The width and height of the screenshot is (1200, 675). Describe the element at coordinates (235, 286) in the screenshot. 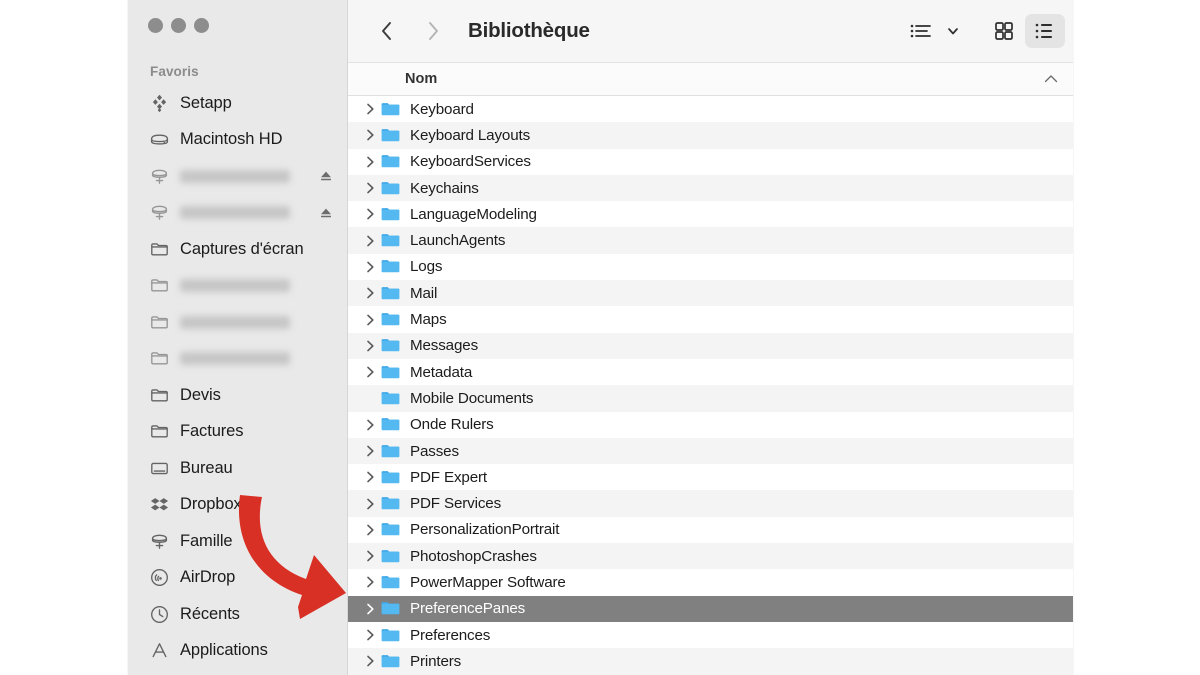

I see `sidebar-item-label` at that location.